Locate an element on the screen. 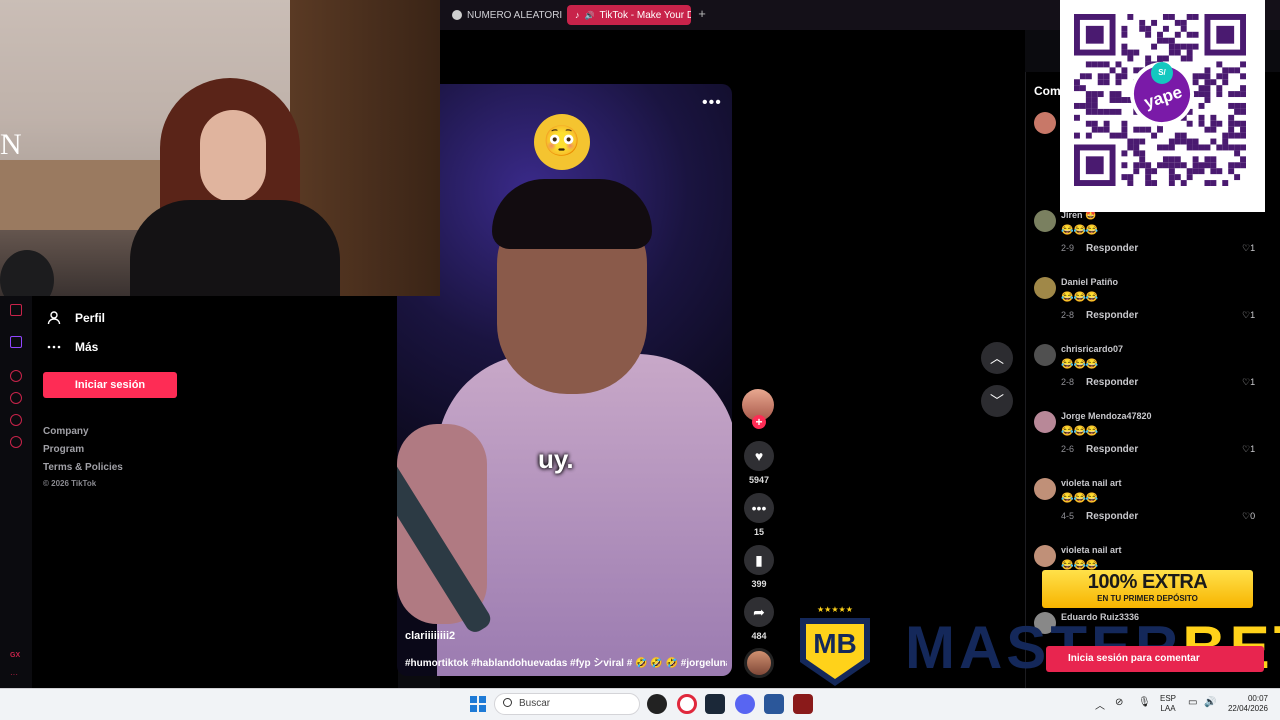 This screenshot has width=1280, height=720. footer-link-program: Program is located at coordinates (63, 449).